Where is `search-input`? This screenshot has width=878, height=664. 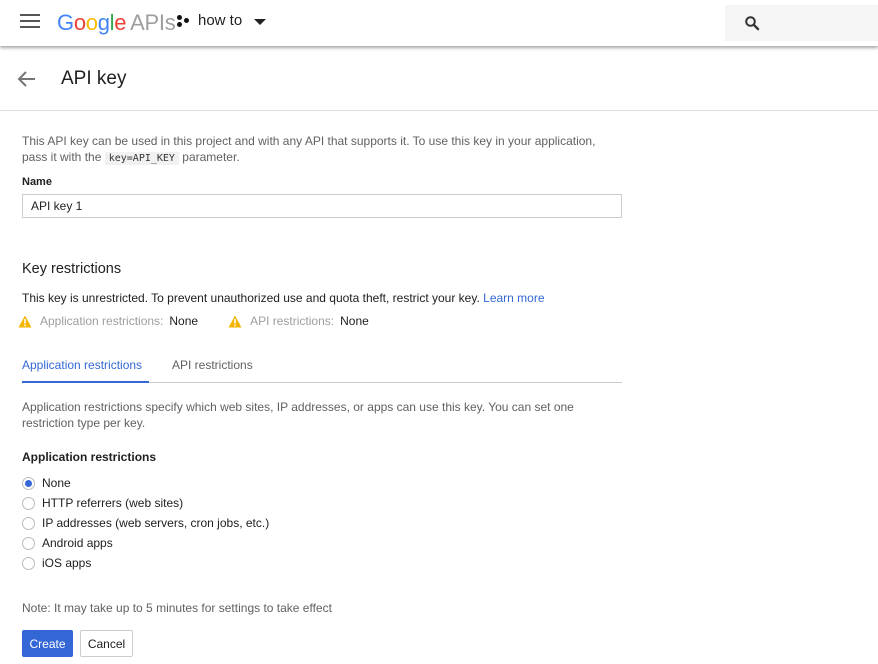
search-input is located at coordinates (801, 23).